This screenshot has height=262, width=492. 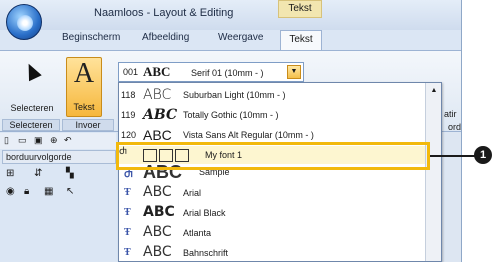 I want to click on font-list-item: Ŧ ABC Arial, so click(x=272, y=193).